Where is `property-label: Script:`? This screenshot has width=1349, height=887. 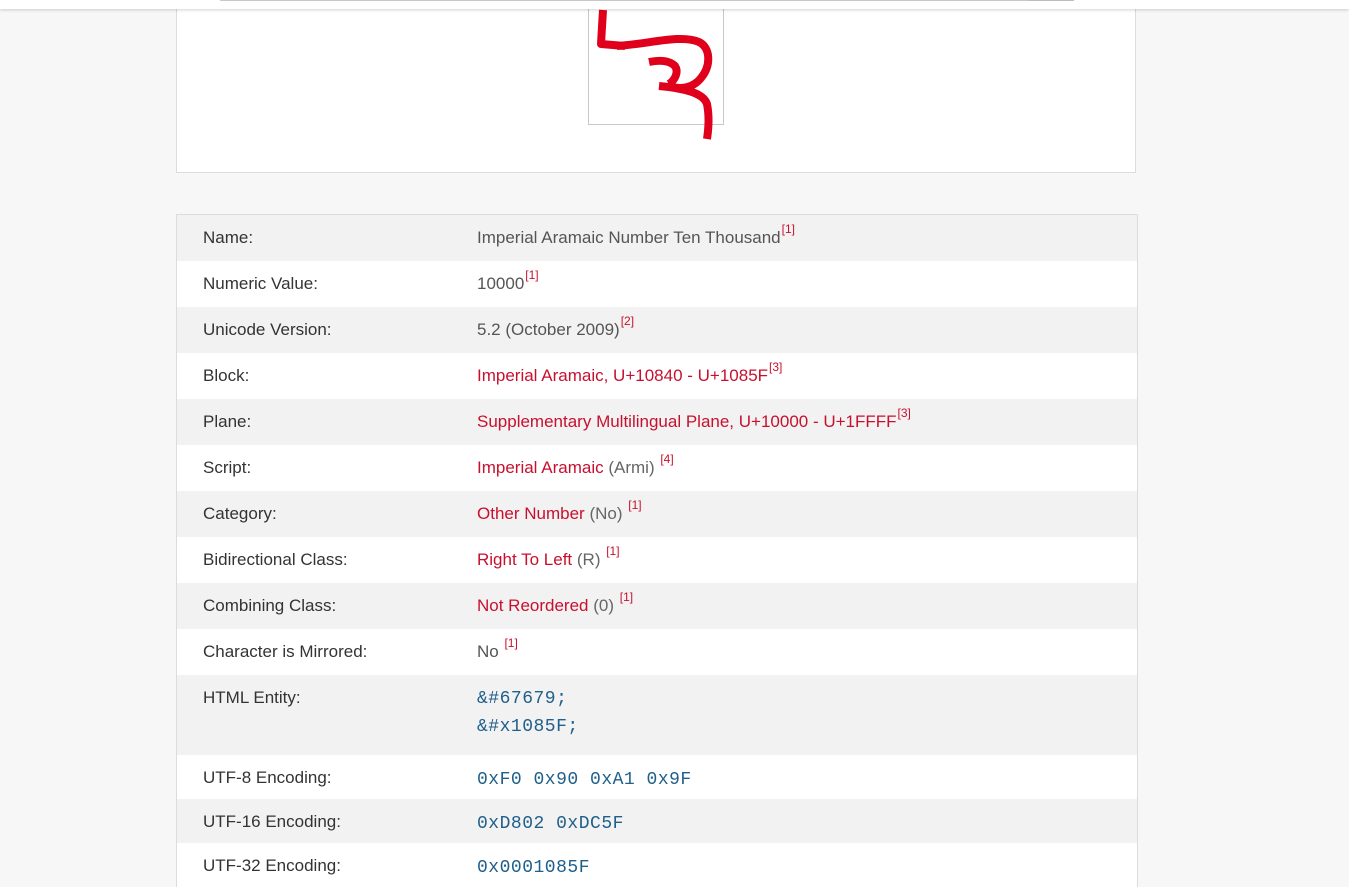
property-label: Script: is located at coordinates (227, 467).